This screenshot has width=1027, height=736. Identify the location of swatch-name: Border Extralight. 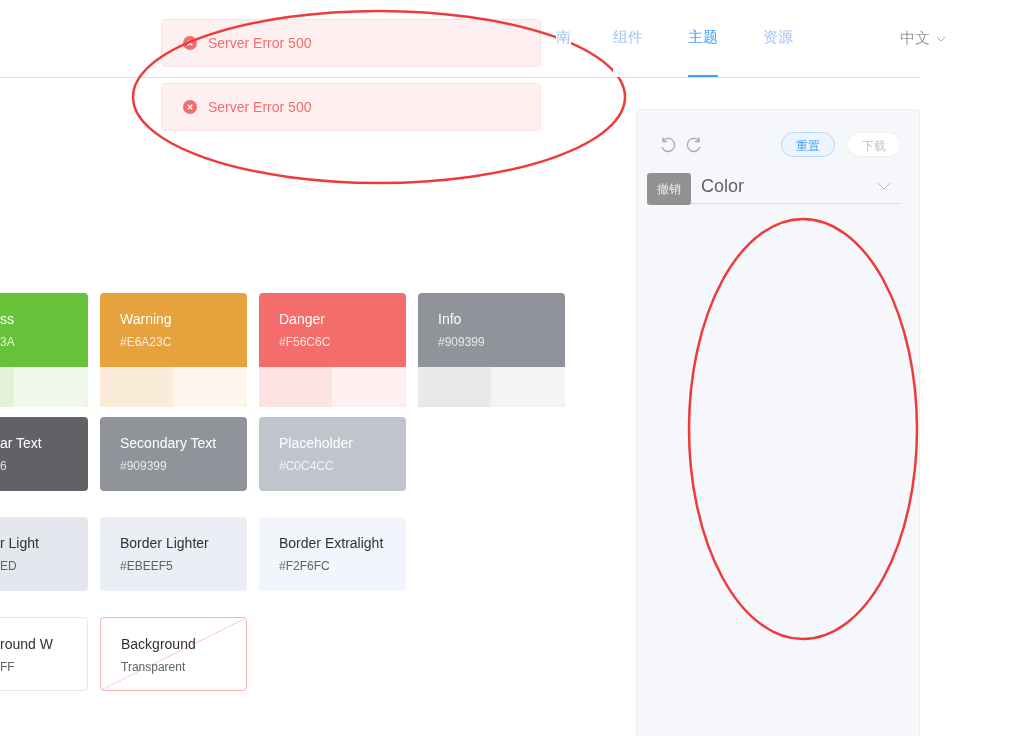
(332, 543).